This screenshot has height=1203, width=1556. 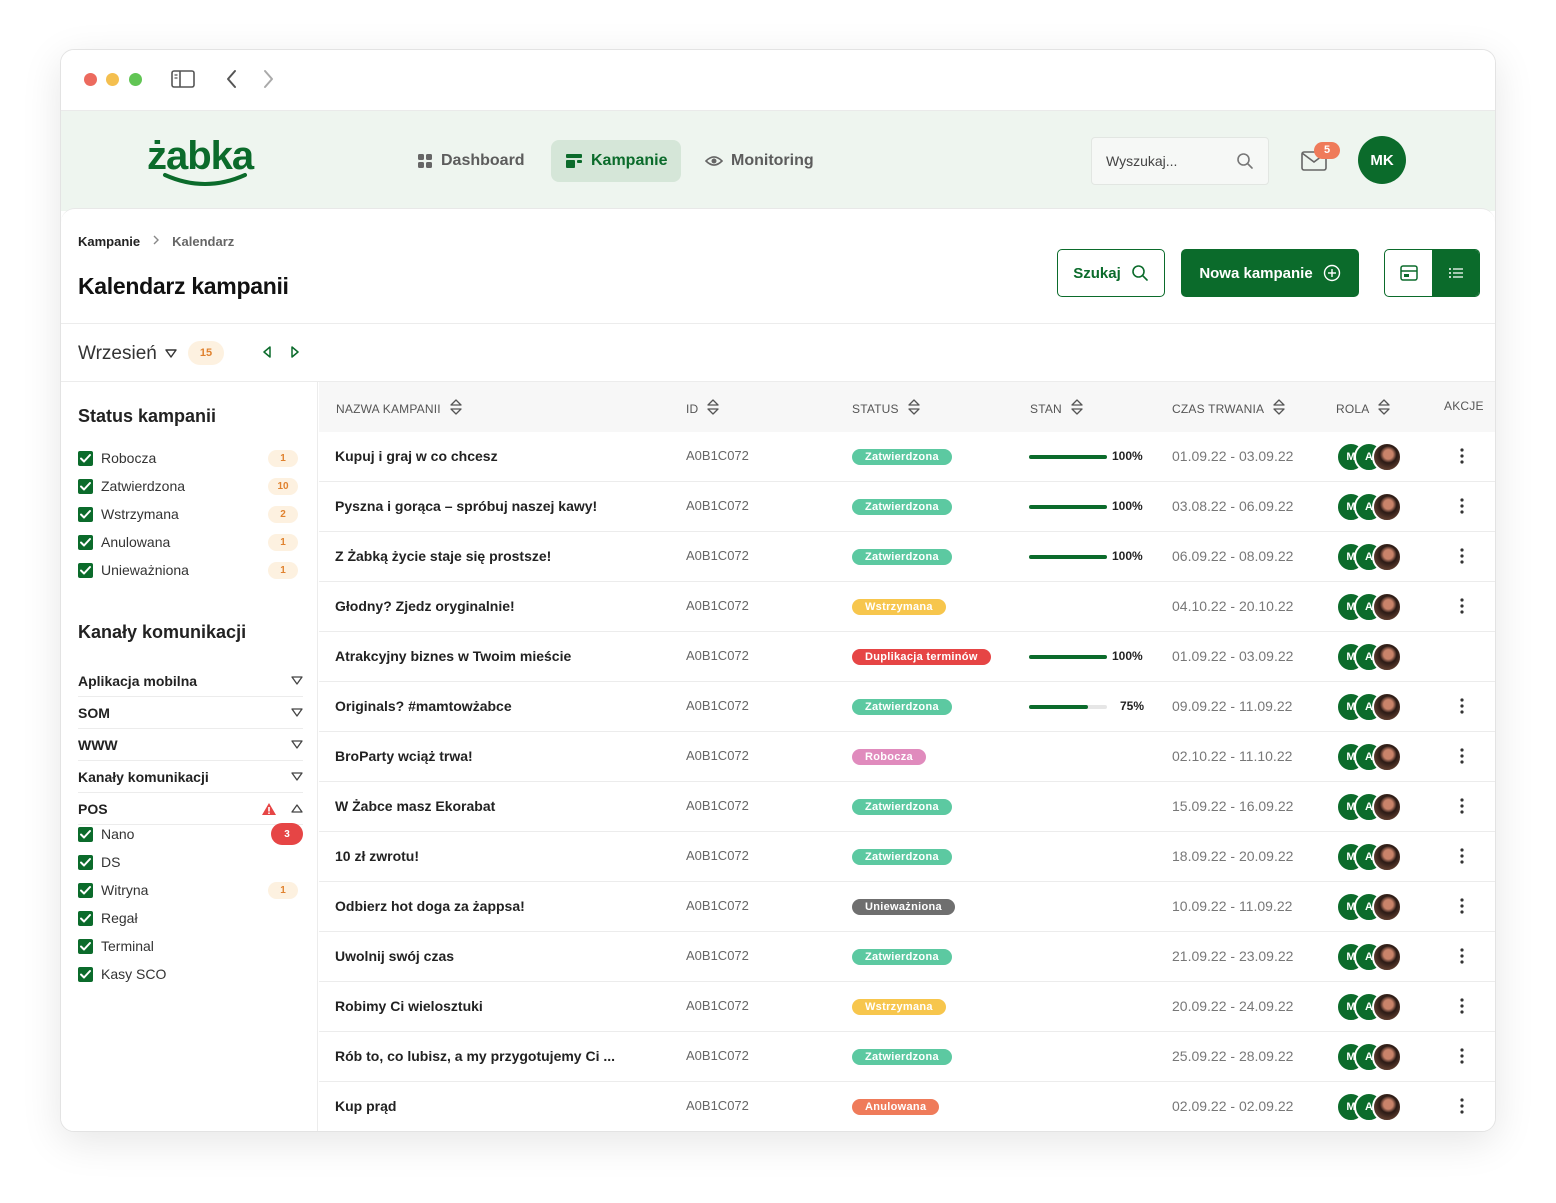 I want to click on campaign-name: Robimy Ci wieloszt​uki, so click(x=409, y=1006).